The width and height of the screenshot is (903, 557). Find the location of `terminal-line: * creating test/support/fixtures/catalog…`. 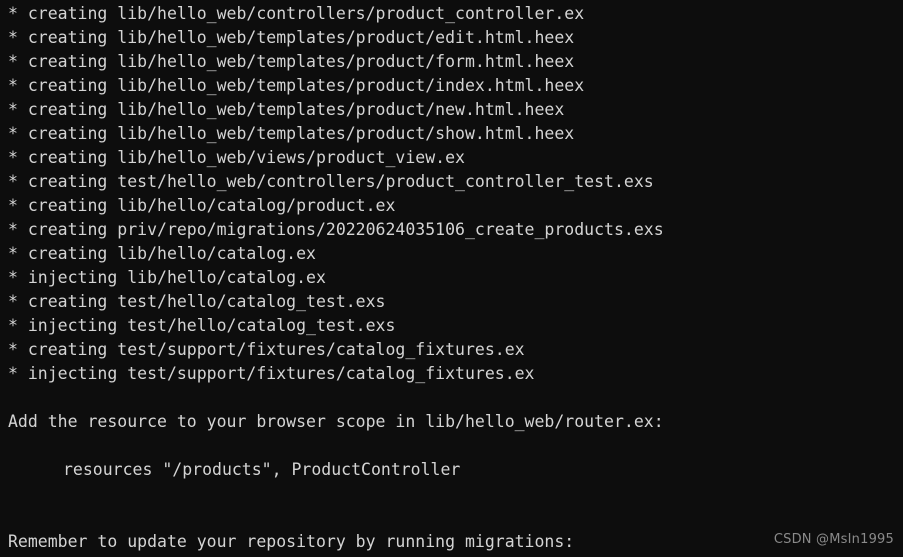

terminal-line: * creating test/support/fixtures/catalog… is located at coordinates (266, 349).